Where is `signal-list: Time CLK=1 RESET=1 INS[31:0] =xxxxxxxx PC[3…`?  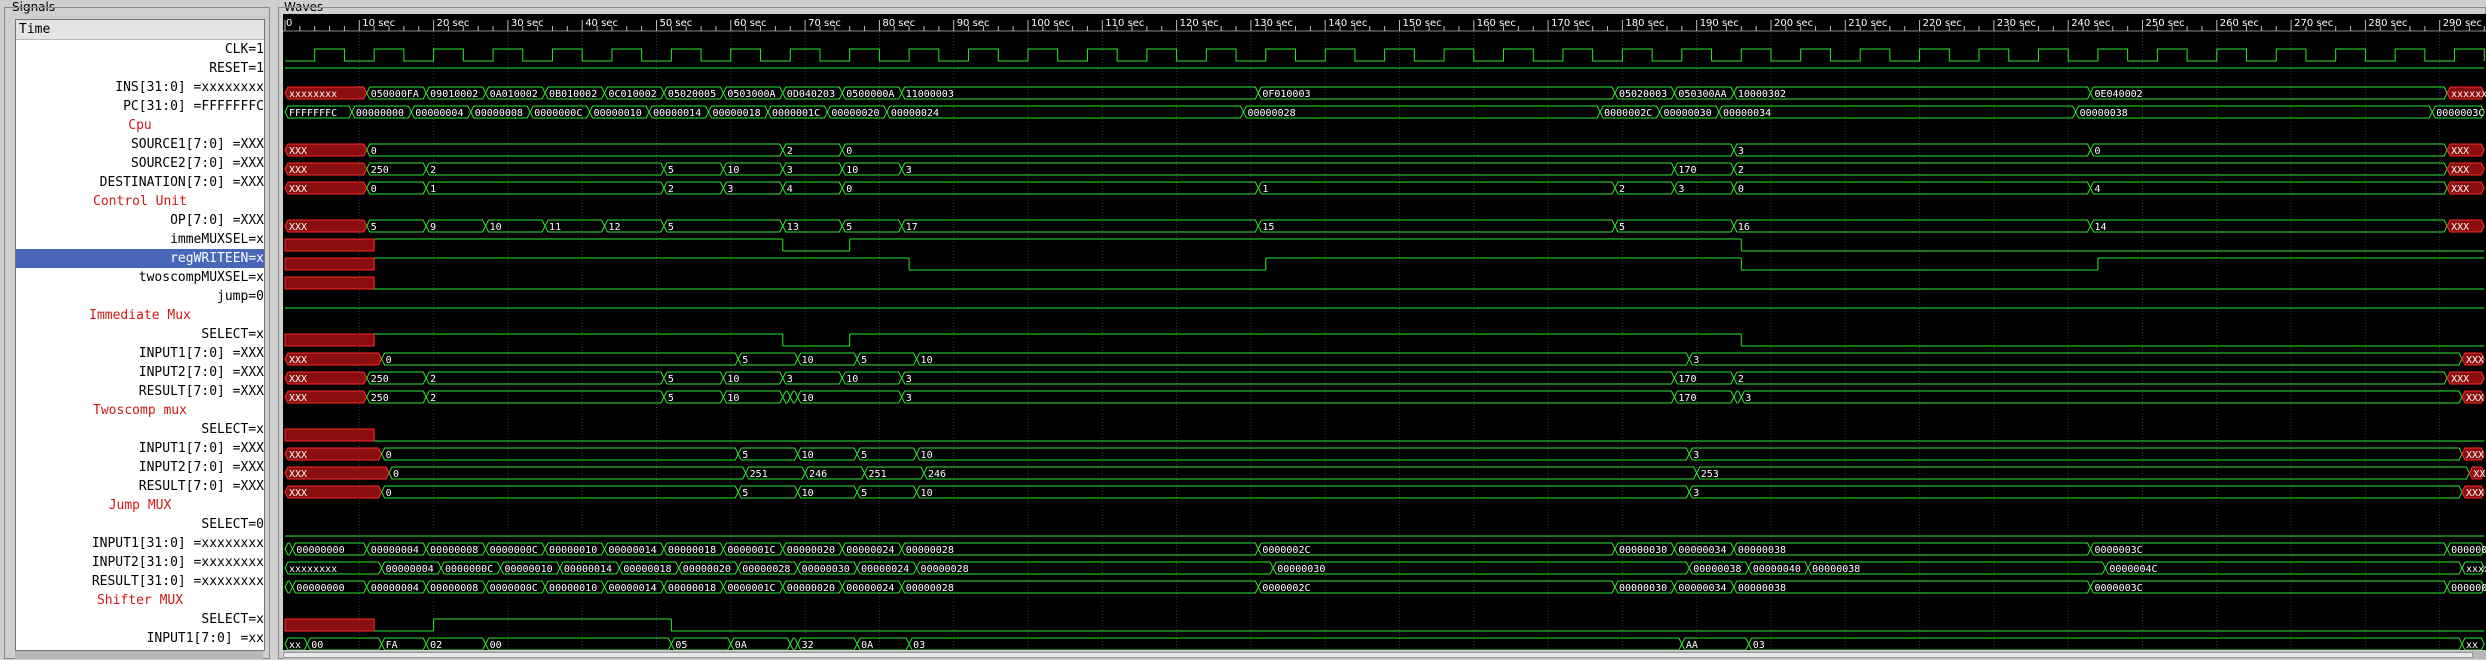 signal-list: Time CLK=1 RESET=1 INS[31:0] =xxxxxxxx PC[3… is located at coordinates (140, 335).